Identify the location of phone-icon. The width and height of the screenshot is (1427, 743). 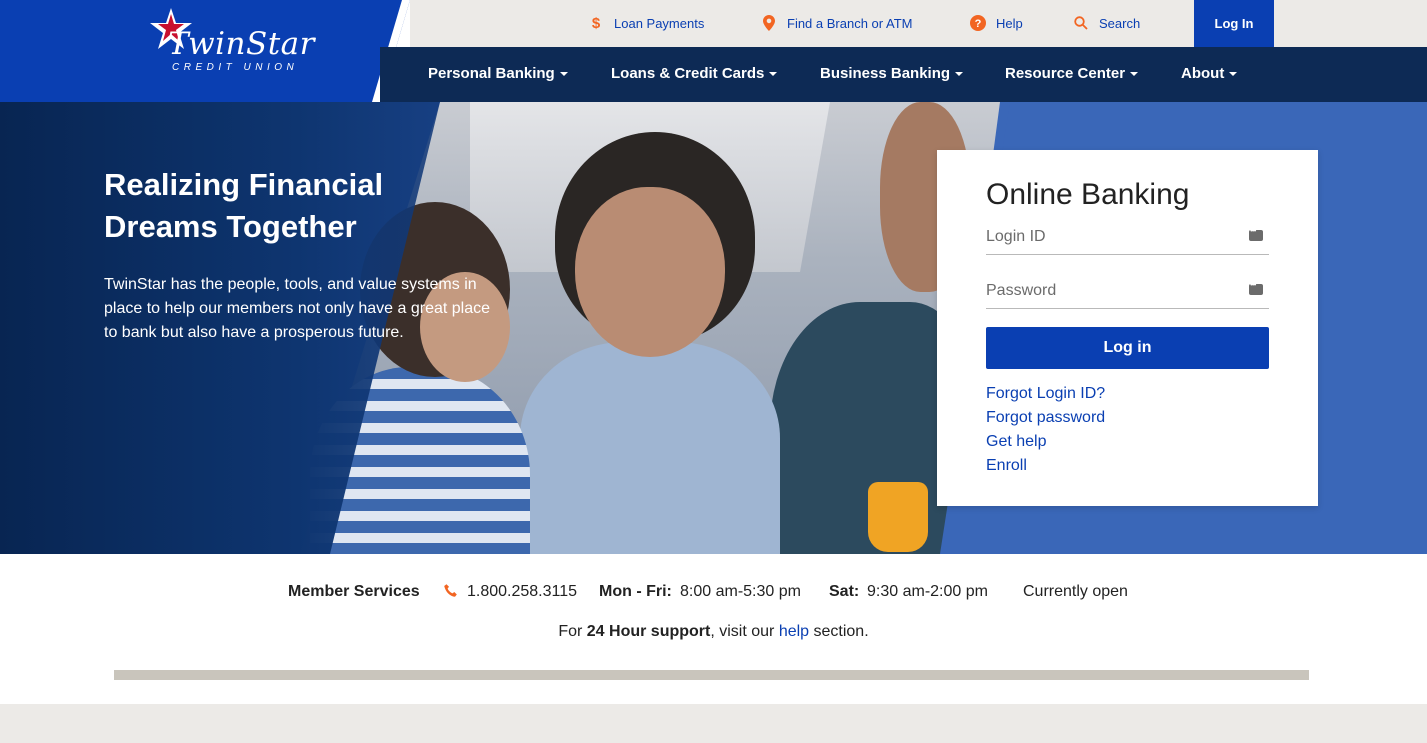
(451, 593).